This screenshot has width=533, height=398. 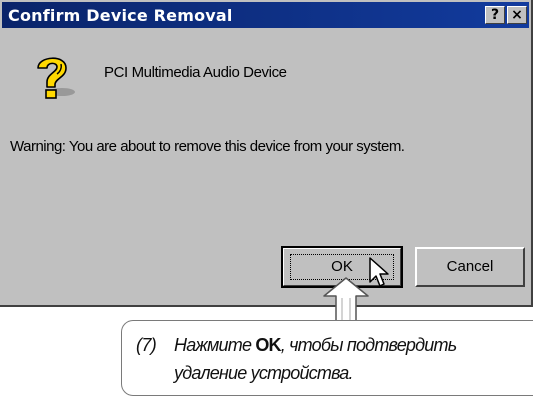 I want to click on device-name-label: PCI Multimedia Audio Device, so click(x=195, y=72).